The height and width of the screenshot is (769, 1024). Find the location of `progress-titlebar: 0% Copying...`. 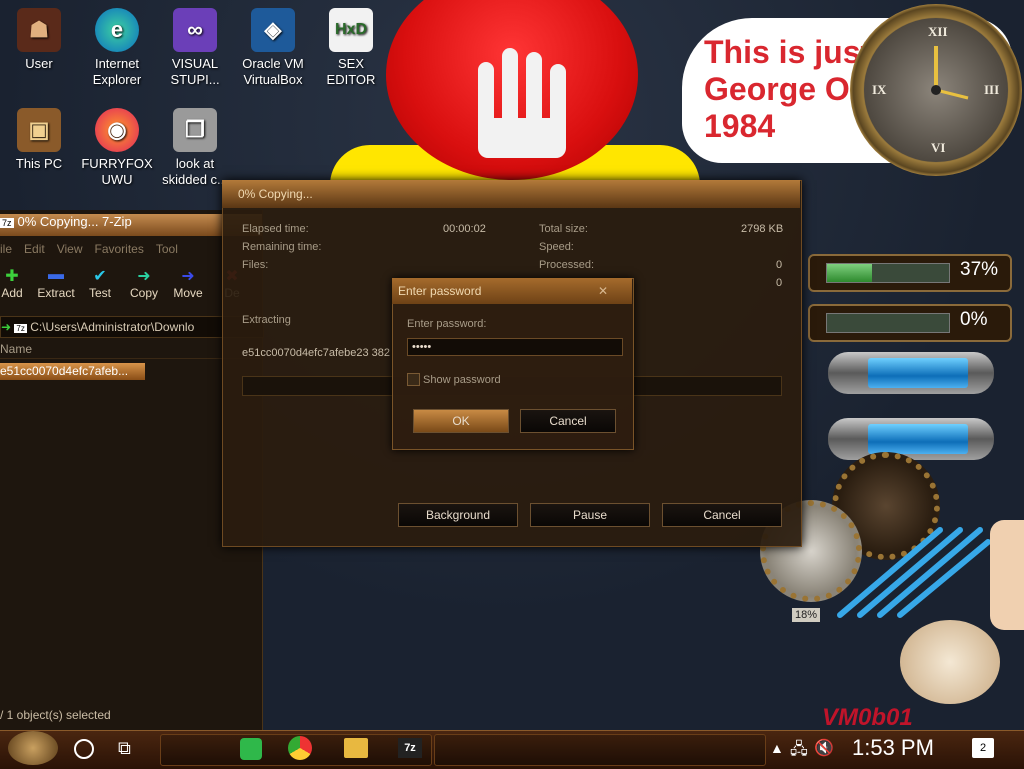

progress-titlebar: 0% Copying... is located at coordinates (511, 194).